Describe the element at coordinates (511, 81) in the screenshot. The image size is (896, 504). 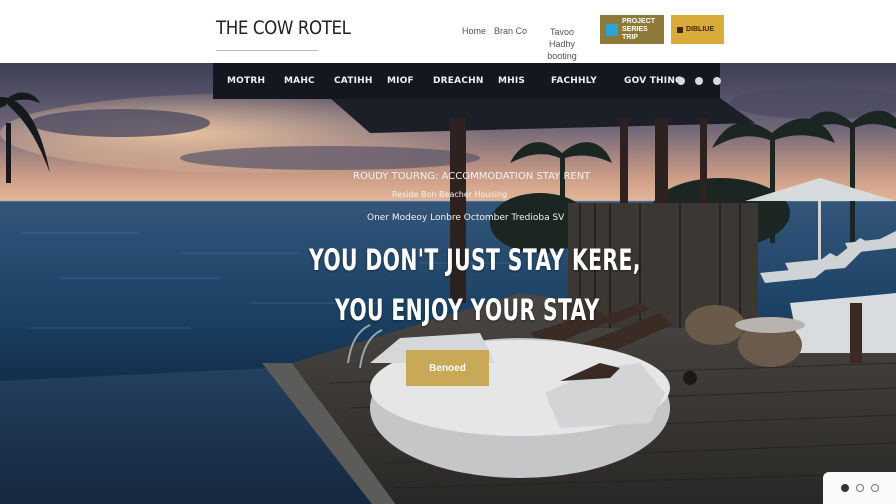
I see `nav-item-6: MHIS` at that location.